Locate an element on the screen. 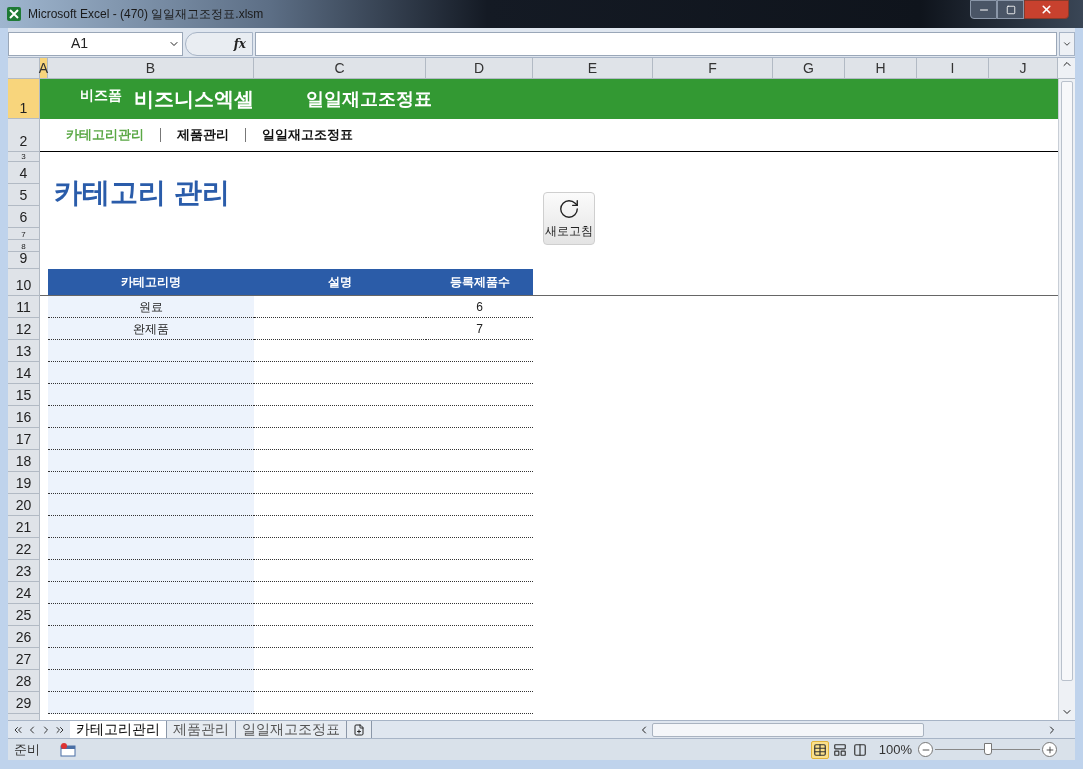 The width and height of the screenshot is (1083, 769). row-header: 11 is located at coordinates (23, 307).